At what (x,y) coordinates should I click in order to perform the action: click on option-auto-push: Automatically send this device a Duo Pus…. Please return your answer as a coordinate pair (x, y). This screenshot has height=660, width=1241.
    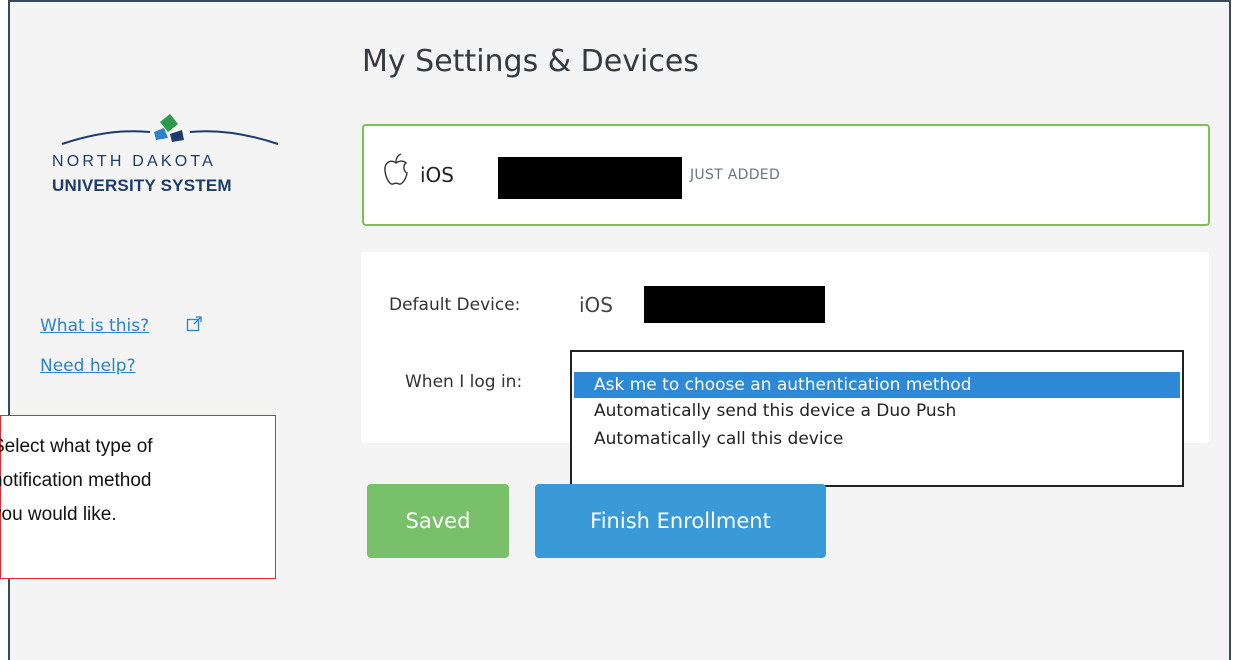
    Looking at the image, I should click on (877, 411).